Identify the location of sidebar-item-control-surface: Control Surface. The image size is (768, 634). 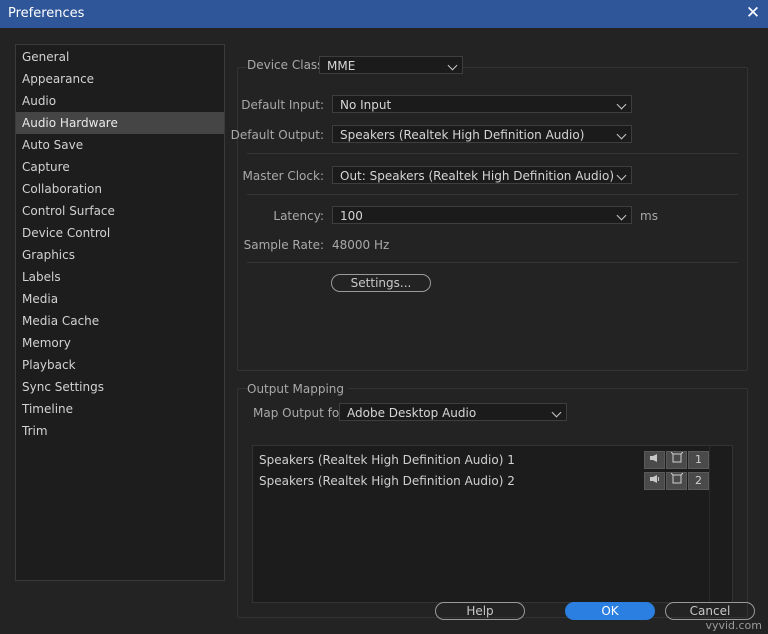
(120, 211).